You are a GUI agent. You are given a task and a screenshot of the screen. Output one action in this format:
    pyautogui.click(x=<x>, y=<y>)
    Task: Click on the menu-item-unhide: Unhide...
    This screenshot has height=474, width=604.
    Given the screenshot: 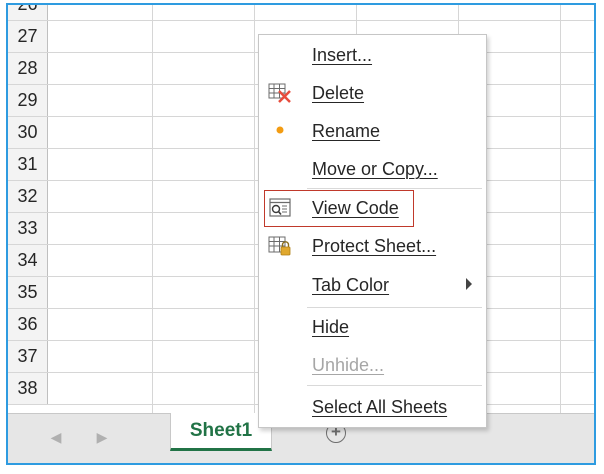 What is the action you would take?
    pyautogui.click(x=372, y=365)
    